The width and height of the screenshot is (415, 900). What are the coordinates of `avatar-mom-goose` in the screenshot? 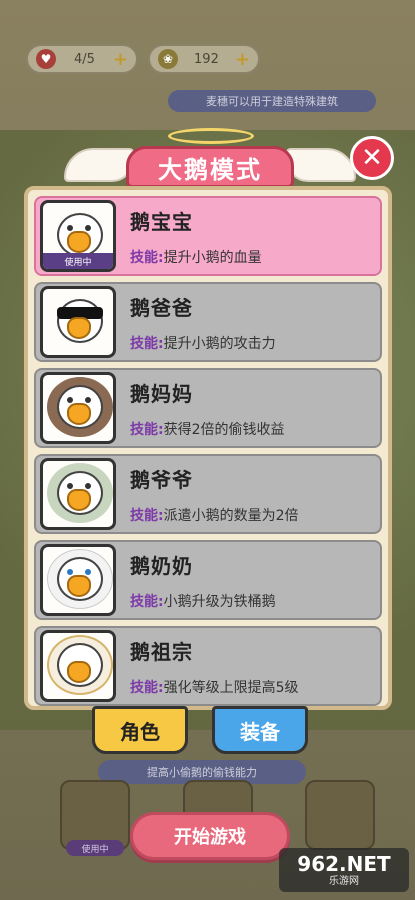 It's located at (78, 408).